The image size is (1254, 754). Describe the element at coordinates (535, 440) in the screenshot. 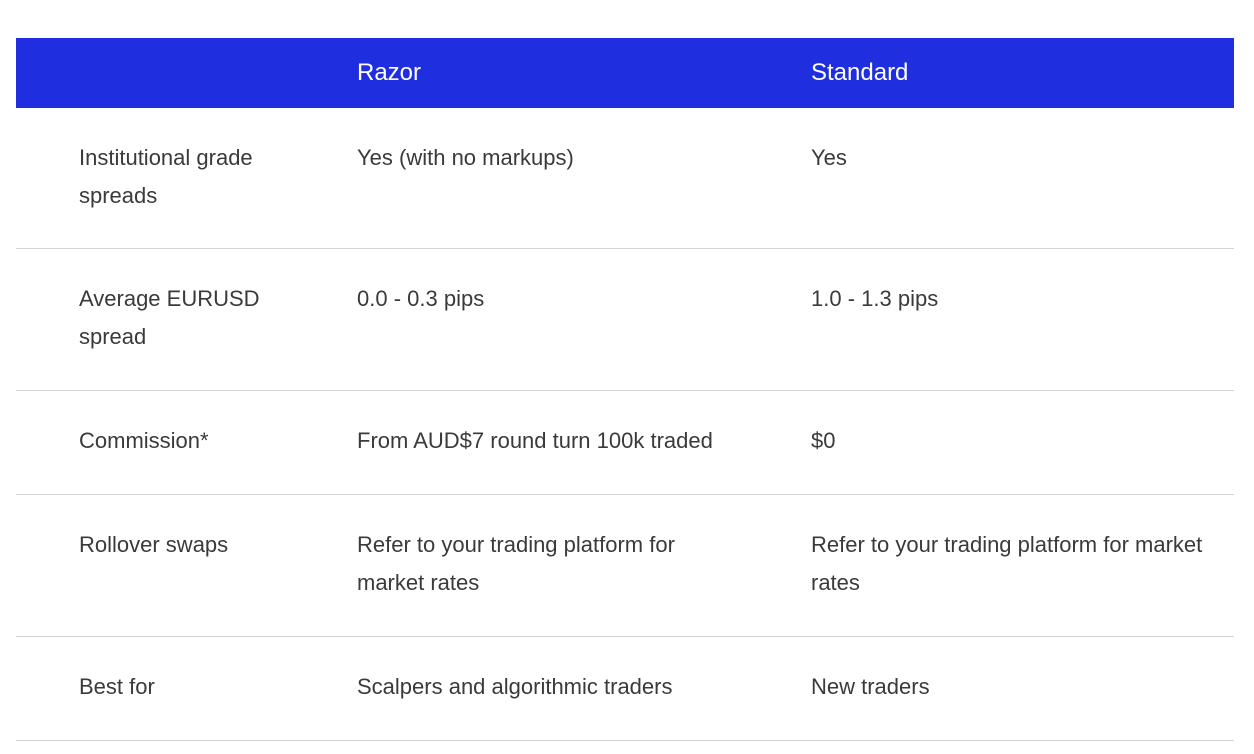

I see `row-razor: From AUD$7 round turn 100k traded` at that location.